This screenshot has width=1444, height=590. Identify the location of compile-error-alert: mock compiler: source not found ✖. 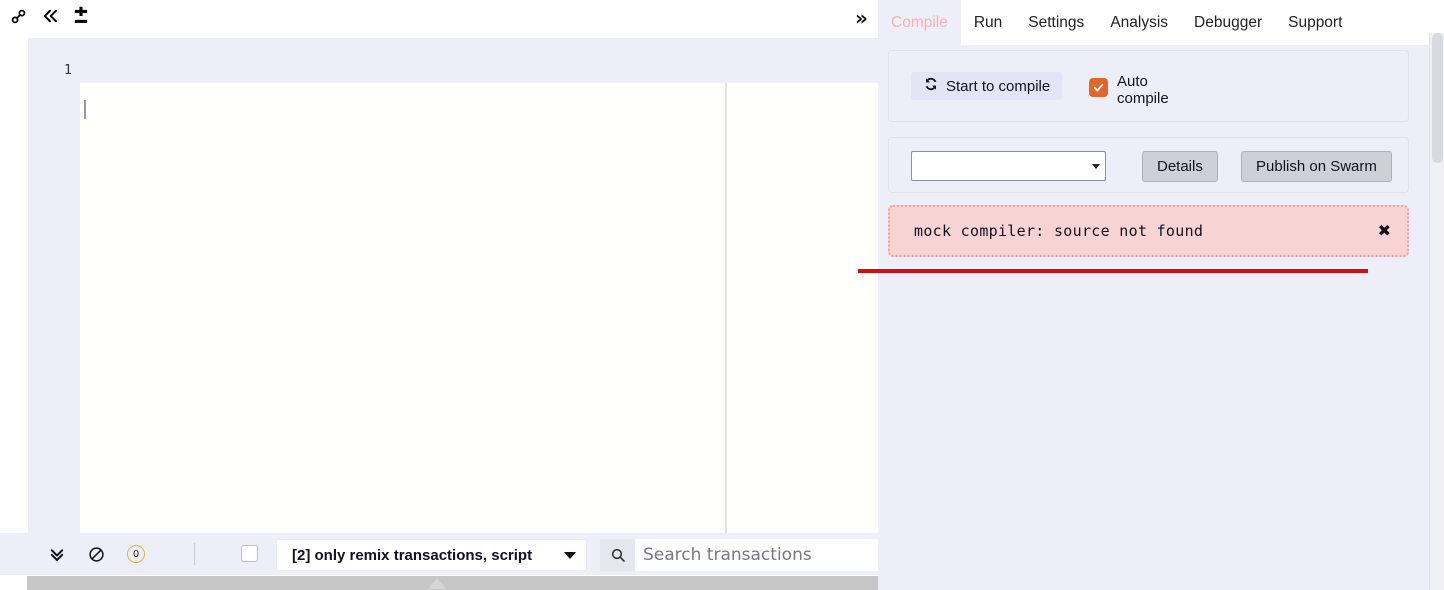
(1148, 231).